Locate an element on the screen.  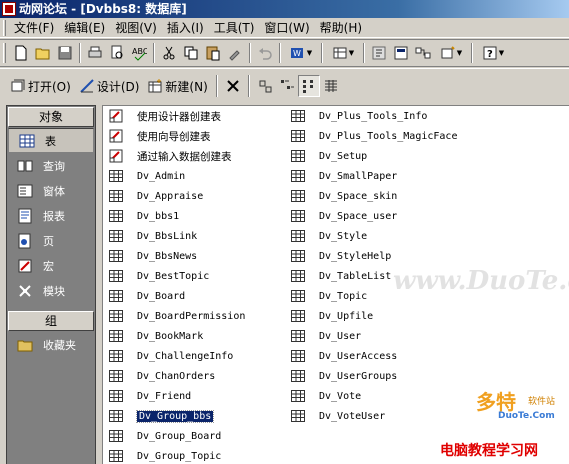
table-item: Dv_BoardPermission is located at coordinates (177, 316).